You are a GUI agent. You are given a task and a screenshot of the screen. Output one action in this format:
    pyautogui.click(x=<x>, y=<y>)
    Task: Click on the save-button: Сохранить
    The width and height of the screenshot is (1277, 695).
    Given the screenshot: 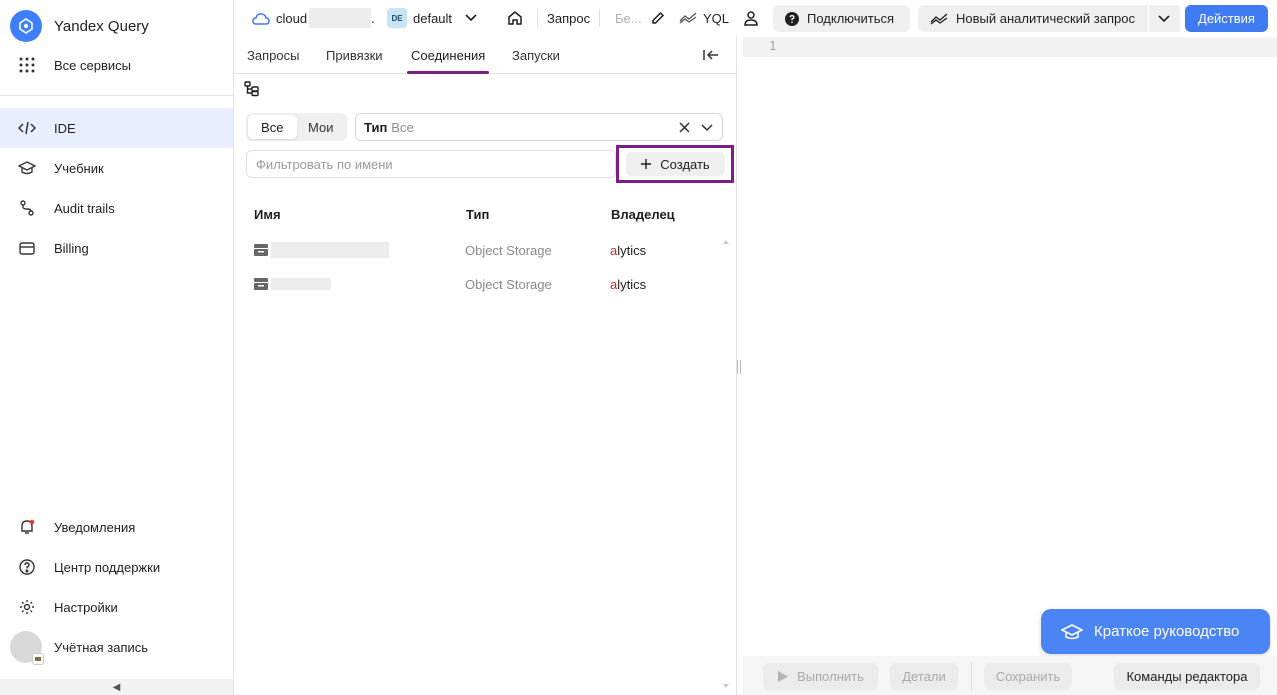 What is the action you would take?
    pyautogui.click(x=1028, y=676)
    